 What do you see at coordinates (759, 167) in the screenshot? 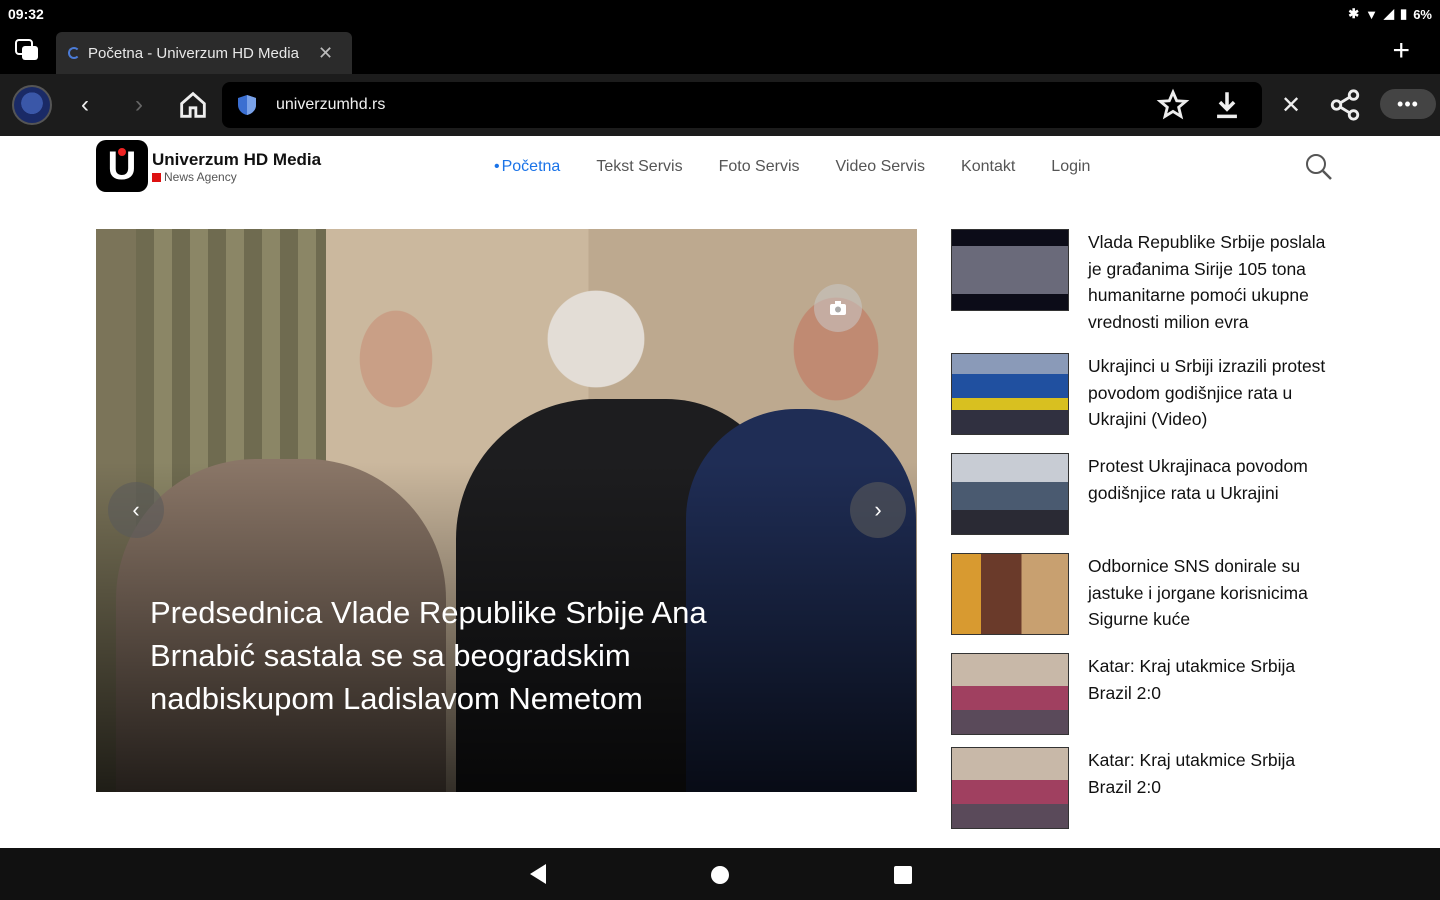
I see `nav-item-foto-servis: Foto Servis` at bounding box center [759, 167].